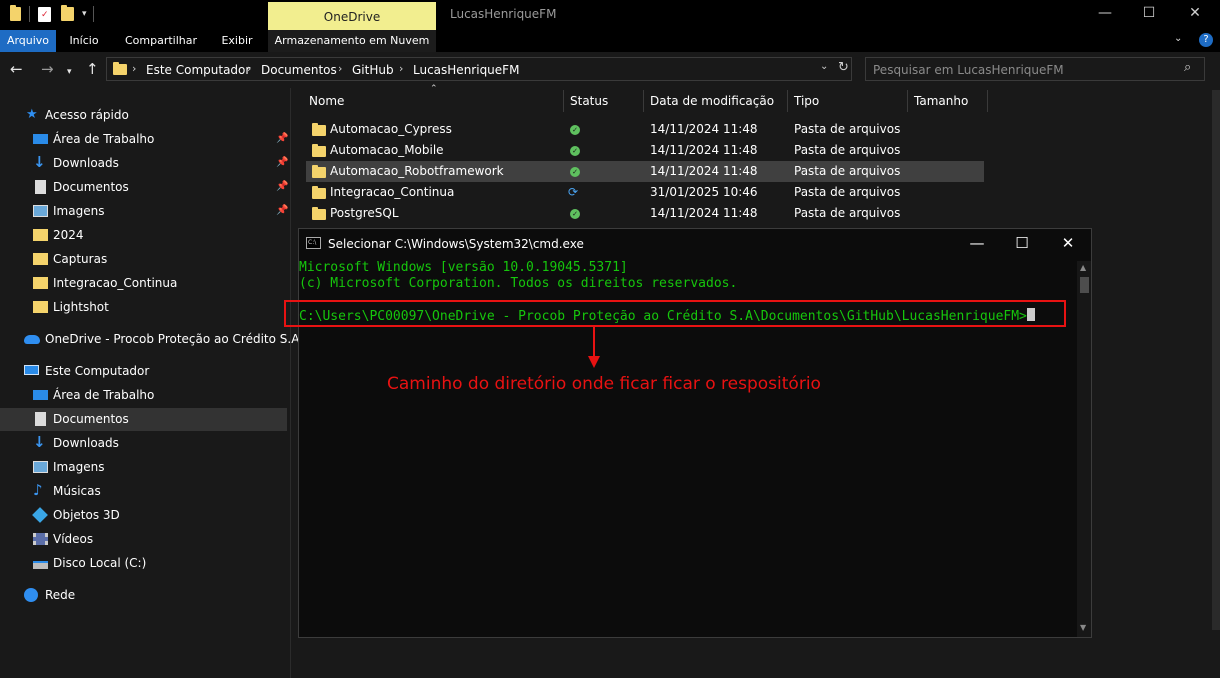 This screenshot has width=1220, height=678. I want to click on forward-arrow-icon: →, so click(47, 69).